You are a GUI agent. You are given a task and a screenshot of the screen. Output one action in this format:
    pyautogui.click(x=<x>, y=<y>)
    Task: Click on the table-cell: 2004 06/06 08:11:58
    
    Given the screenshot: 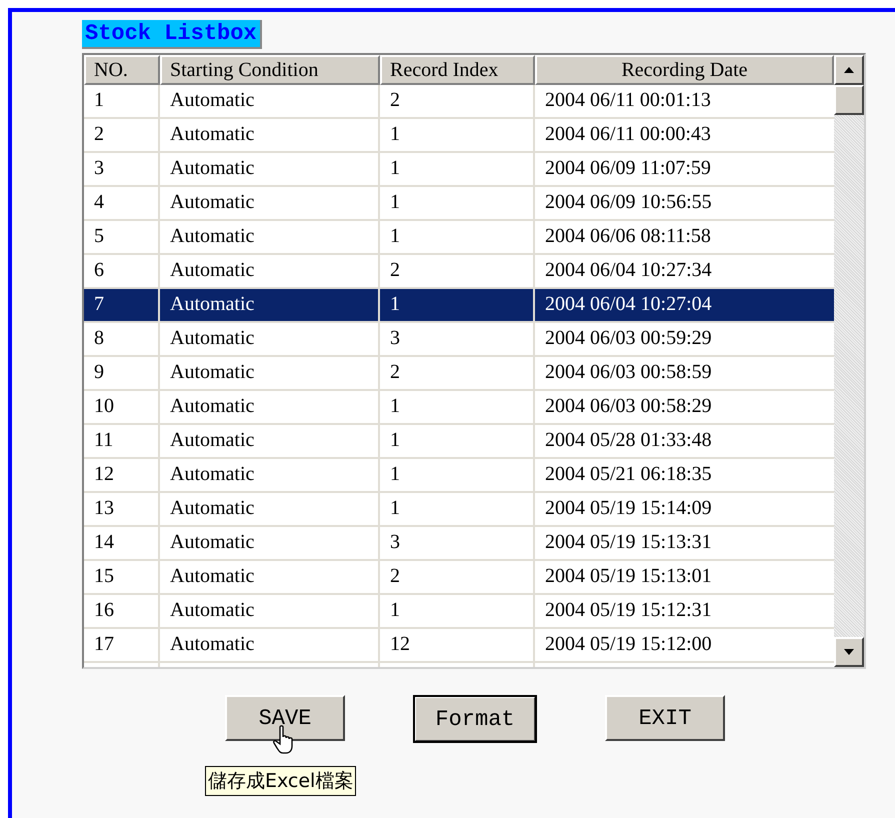 What is the action you would take?
    pyautogui.click(x=628, y=236)
    